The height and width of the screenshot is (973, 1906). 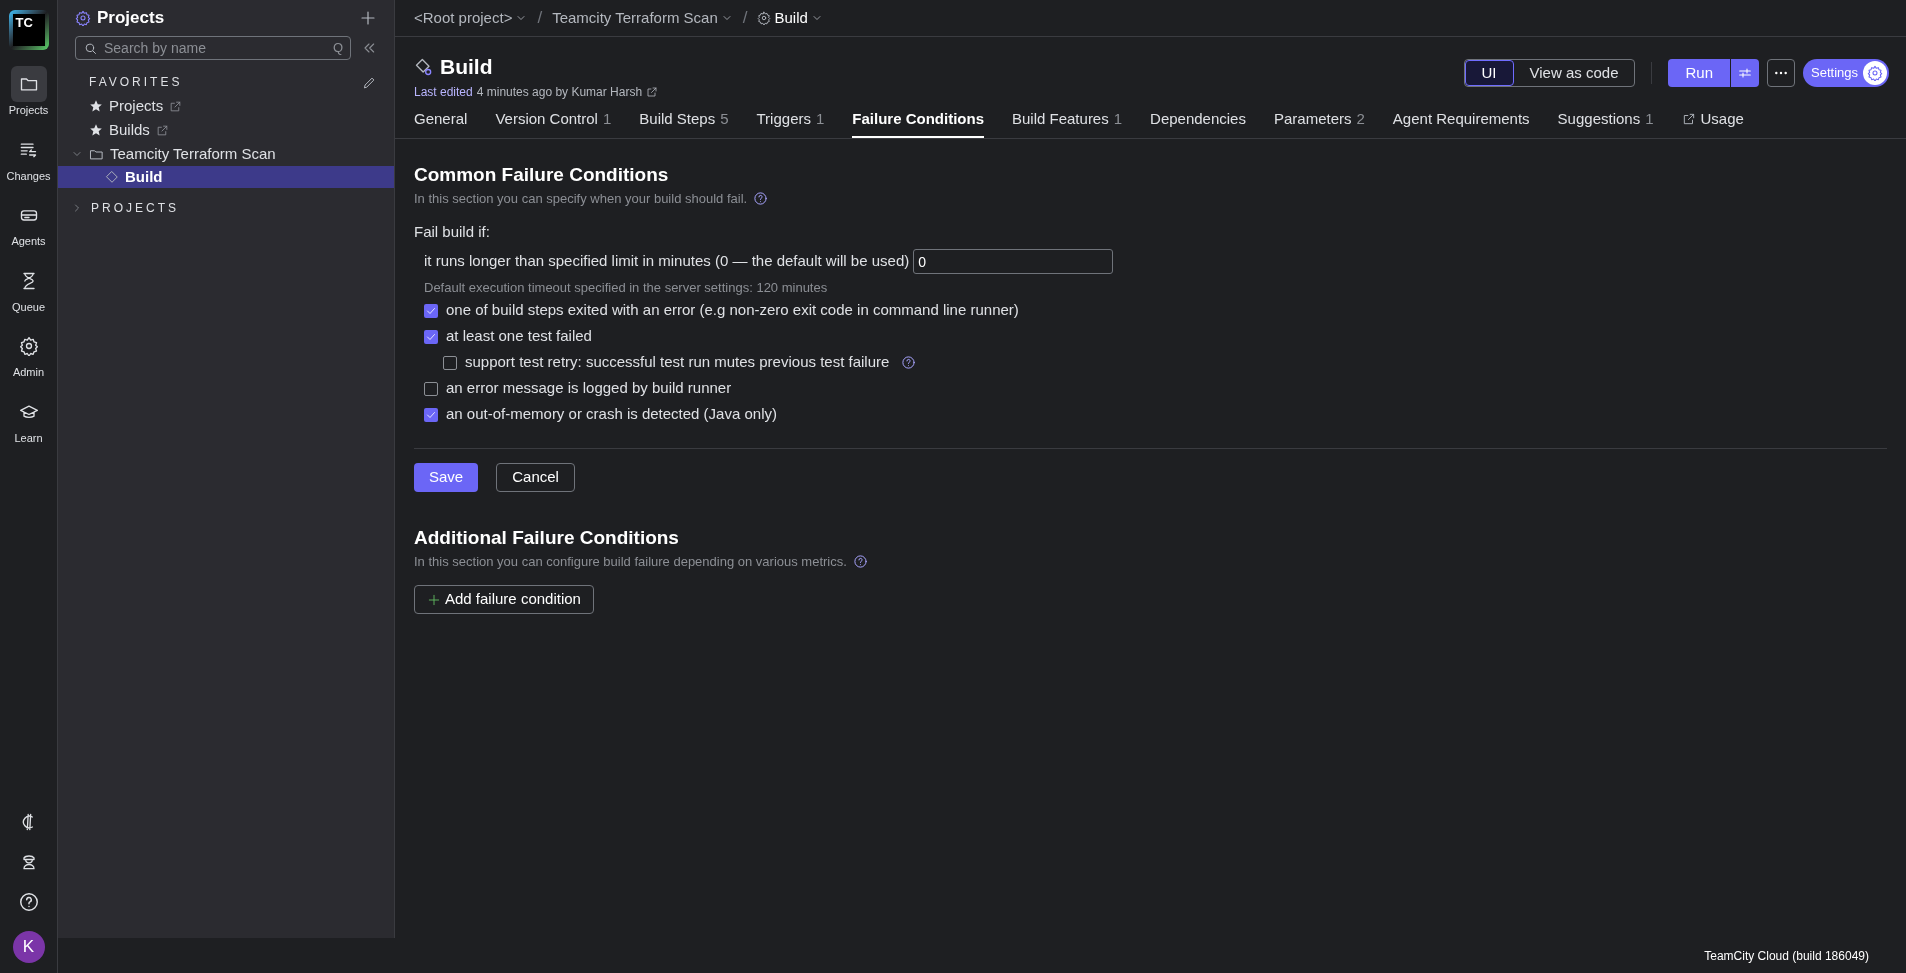 What do you see at coordinates (446, 477) in the screenshot?
I see `save-button: Save` at bounding box center [446, 477].